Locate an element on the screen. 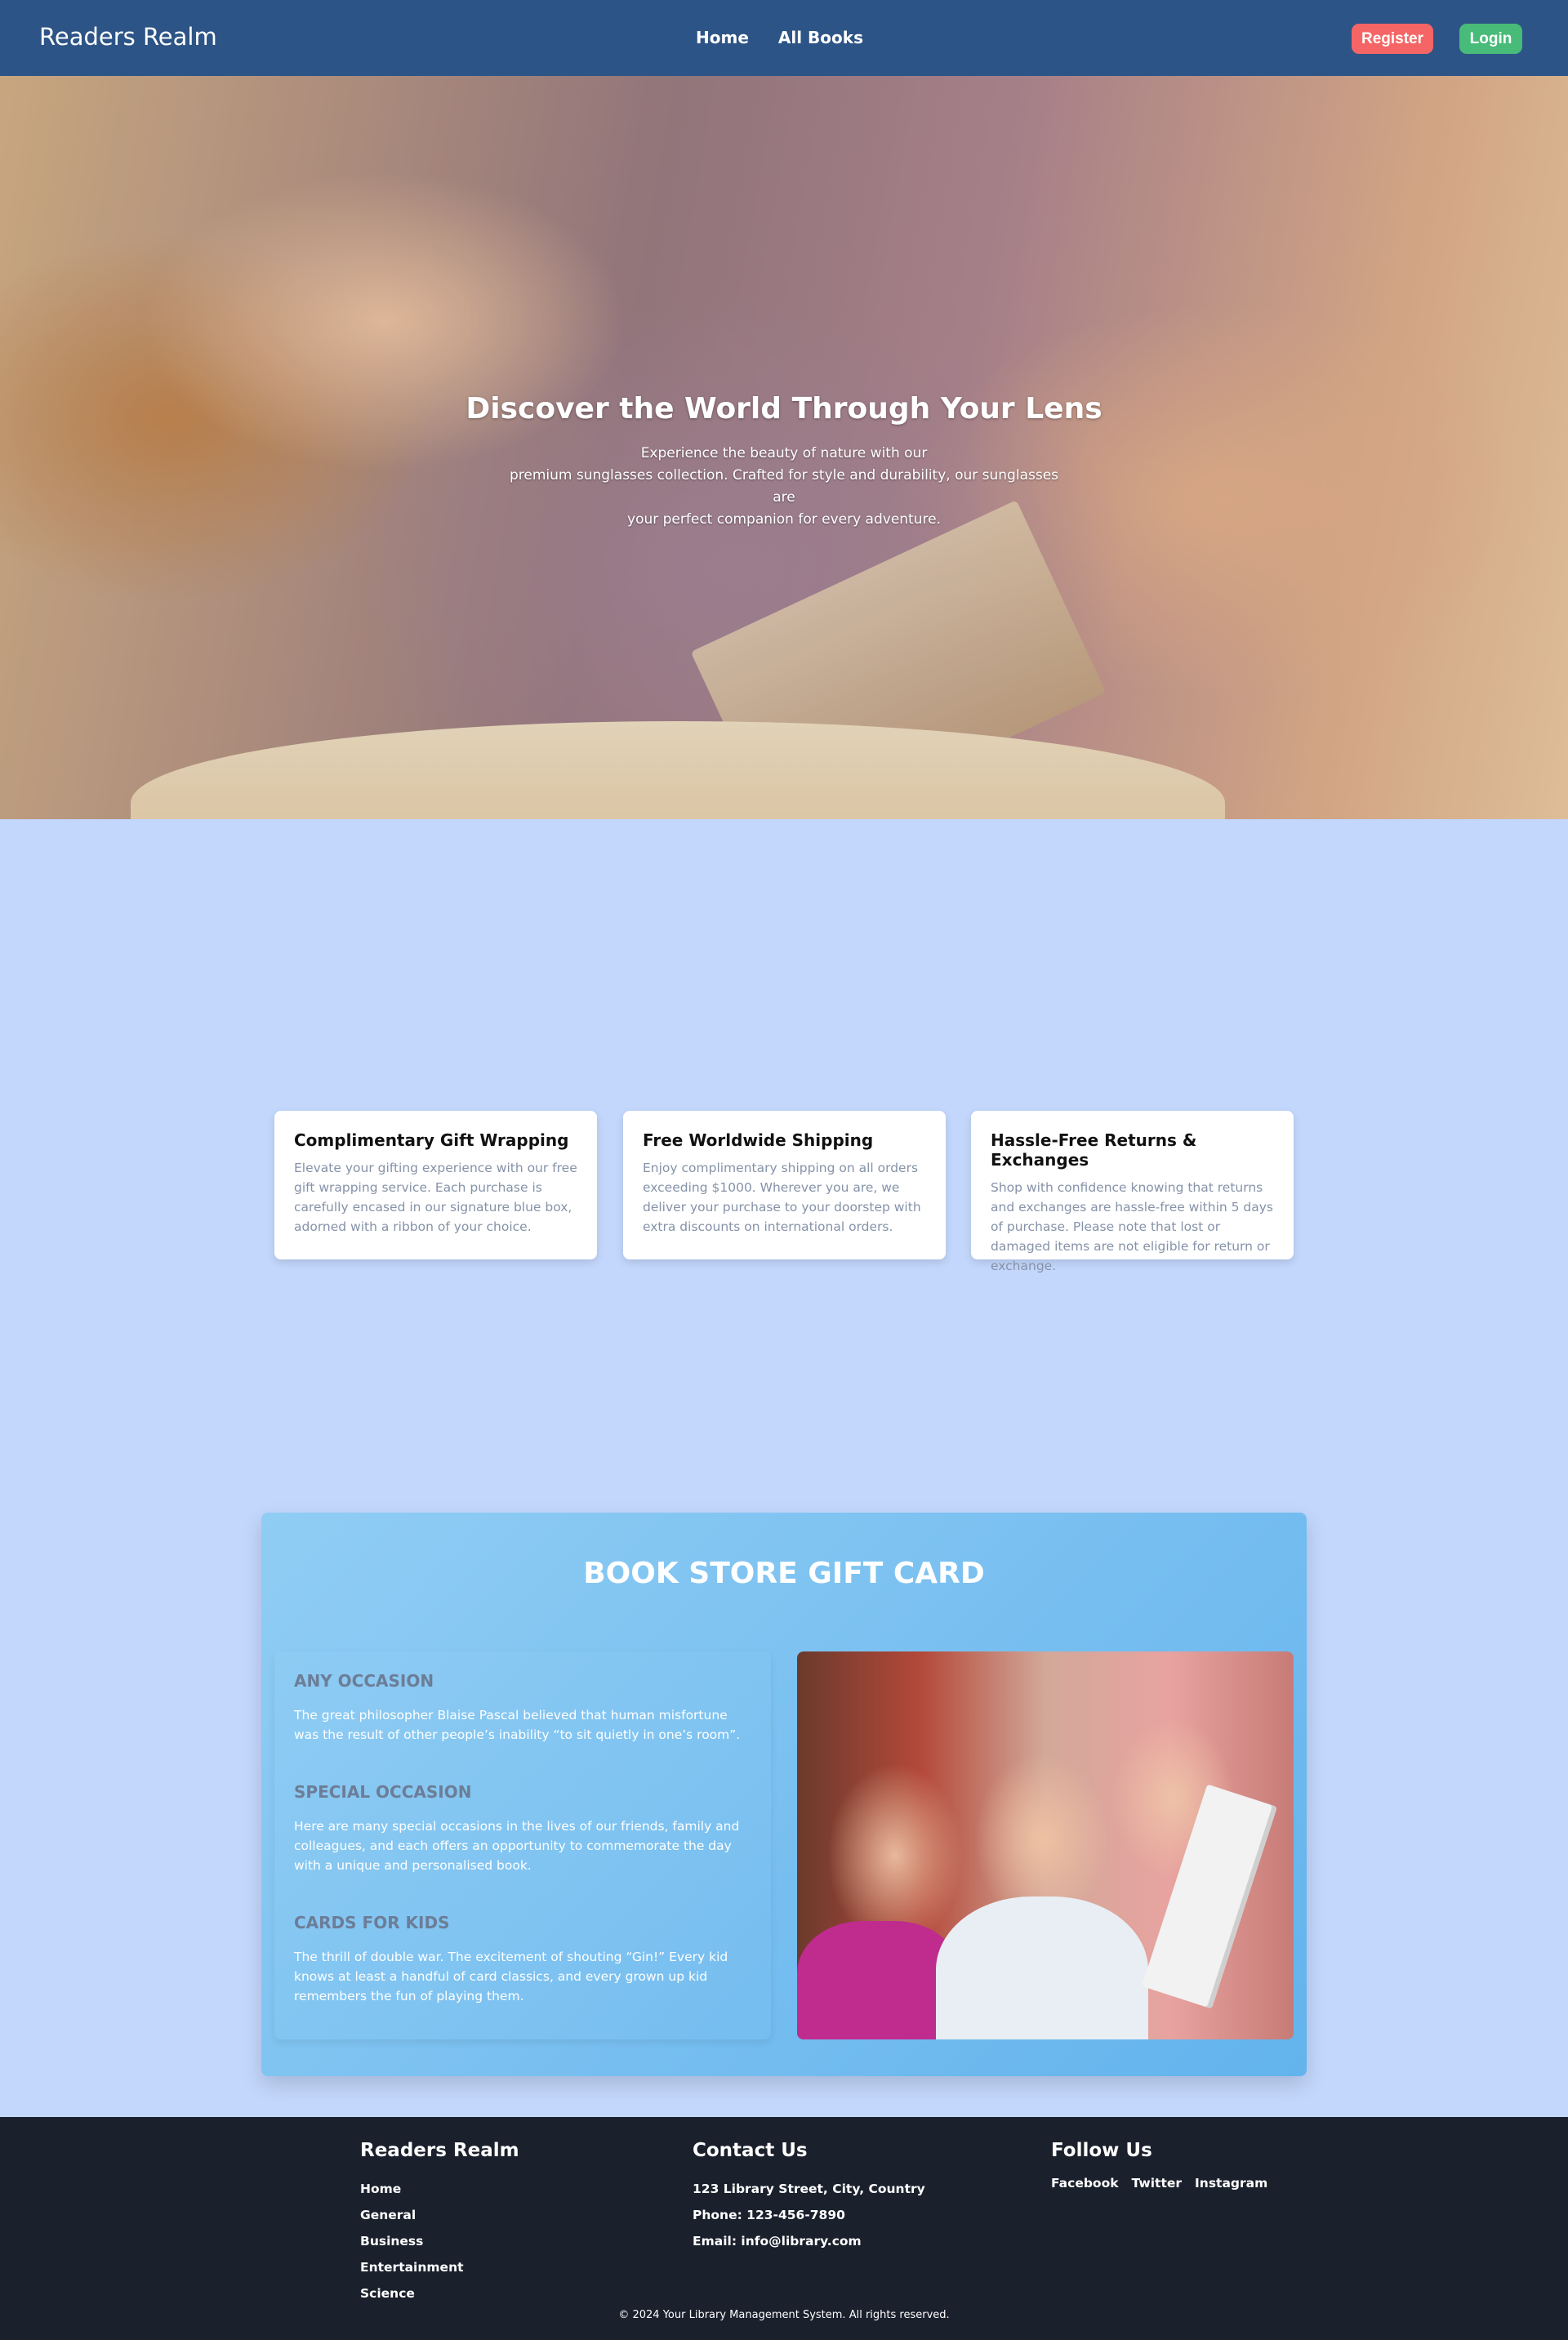  register-button: Register is located at coordinates (1392, 39).